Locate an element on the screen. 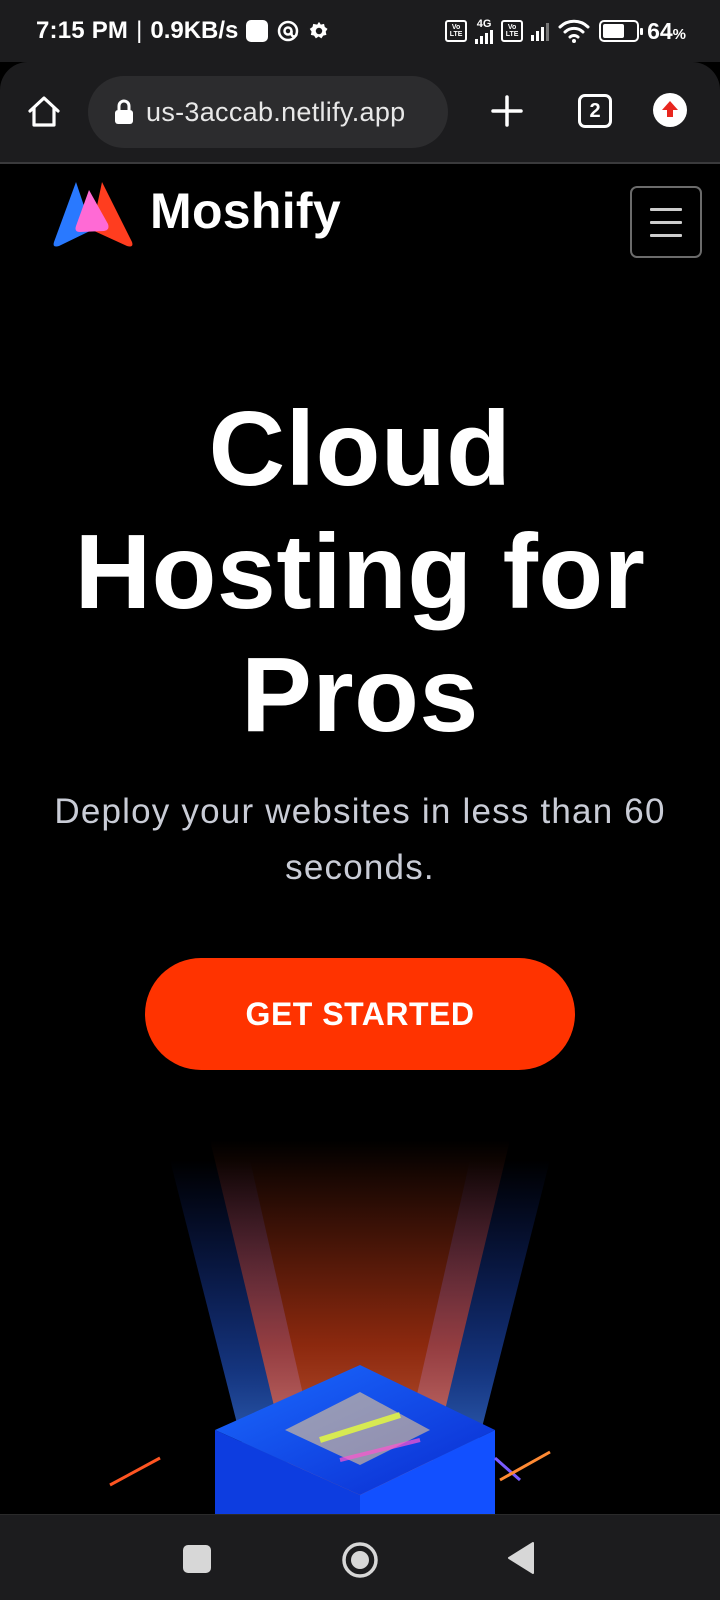  battery-percent-value: 64 is located at coordinates (660, 30).